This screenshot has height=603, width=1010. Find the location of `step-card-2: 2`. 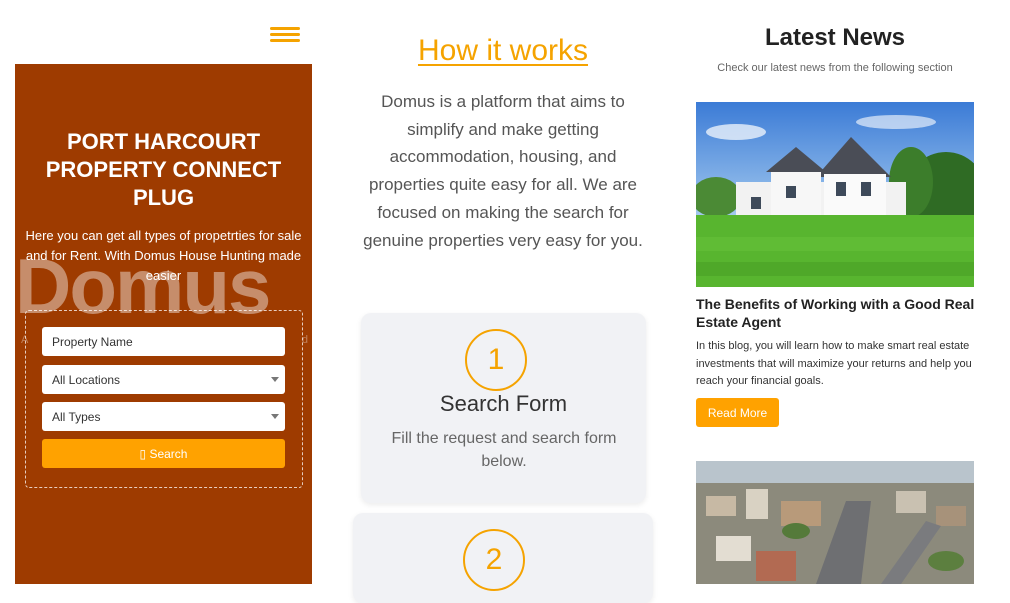

step-card-2: 2 is located at coordinates (503, 558).